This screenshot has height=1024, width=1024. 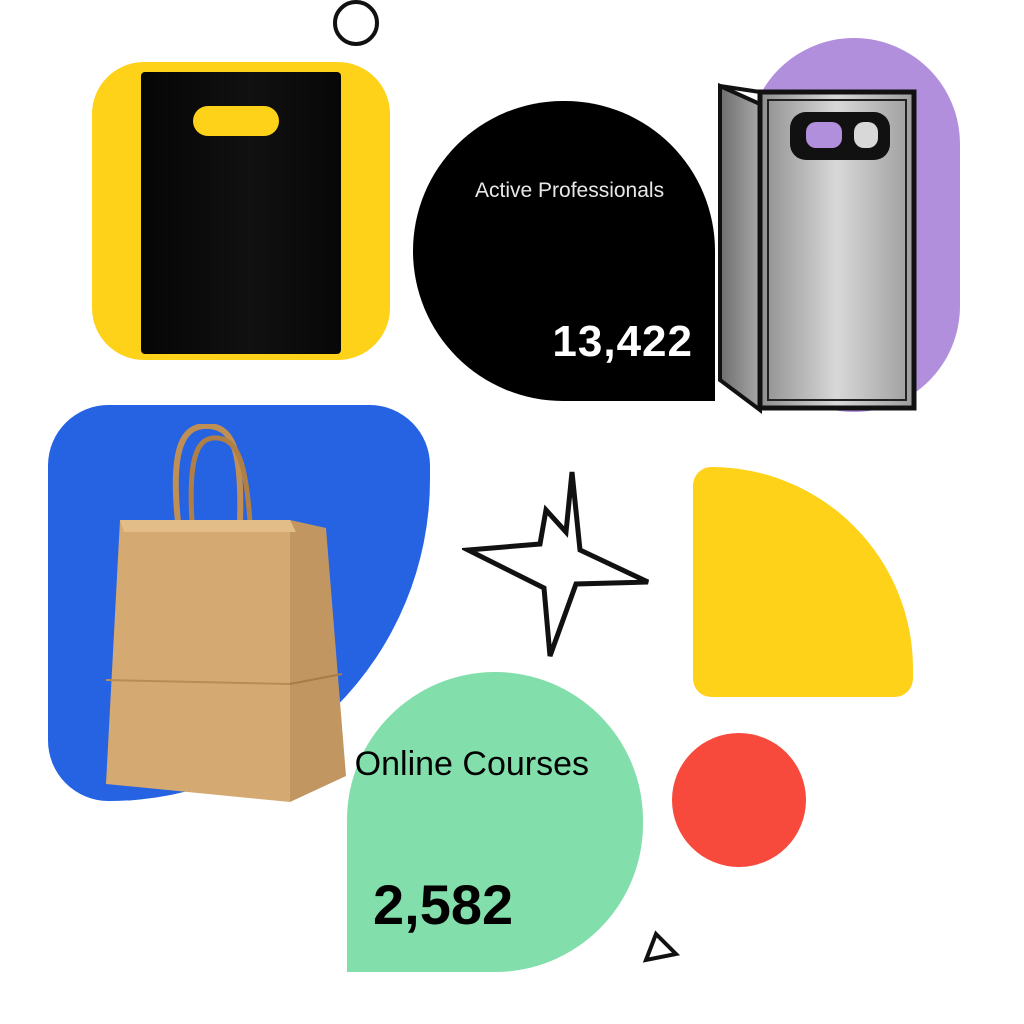 I want to click on stat-value: 13,422, so click(x=622, y=341).